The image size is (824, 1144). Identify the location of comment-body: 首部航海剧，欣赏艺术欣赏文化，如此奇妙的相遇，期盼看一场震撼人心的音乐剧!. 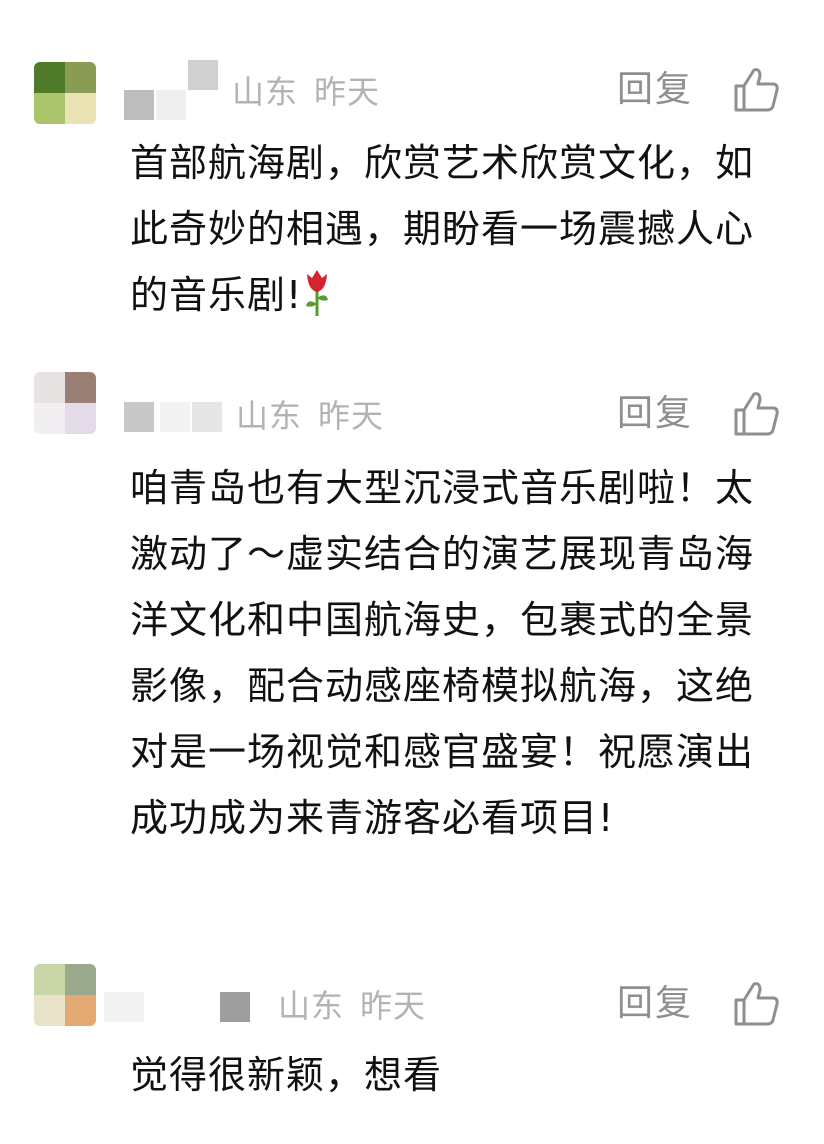
(460, 229).